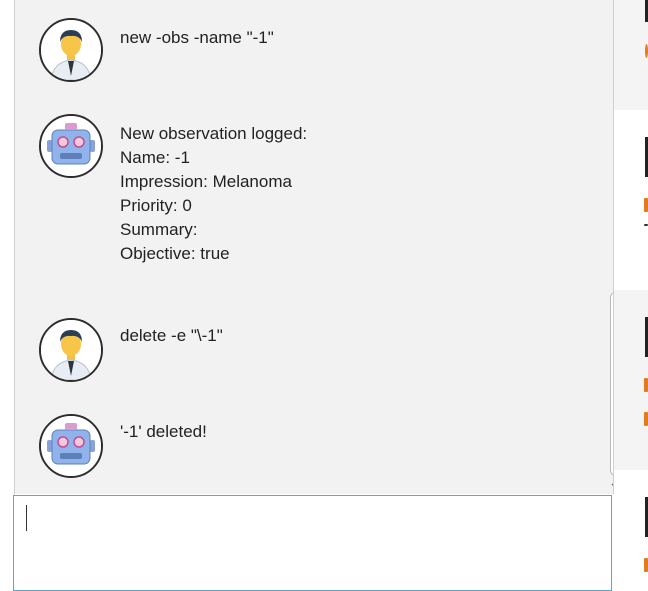 The image size is (648, 591). Describe the element at coordinates (197, 37) in the screenshot. I see `chat-message-text: new -obs -name "-1"` at that location.